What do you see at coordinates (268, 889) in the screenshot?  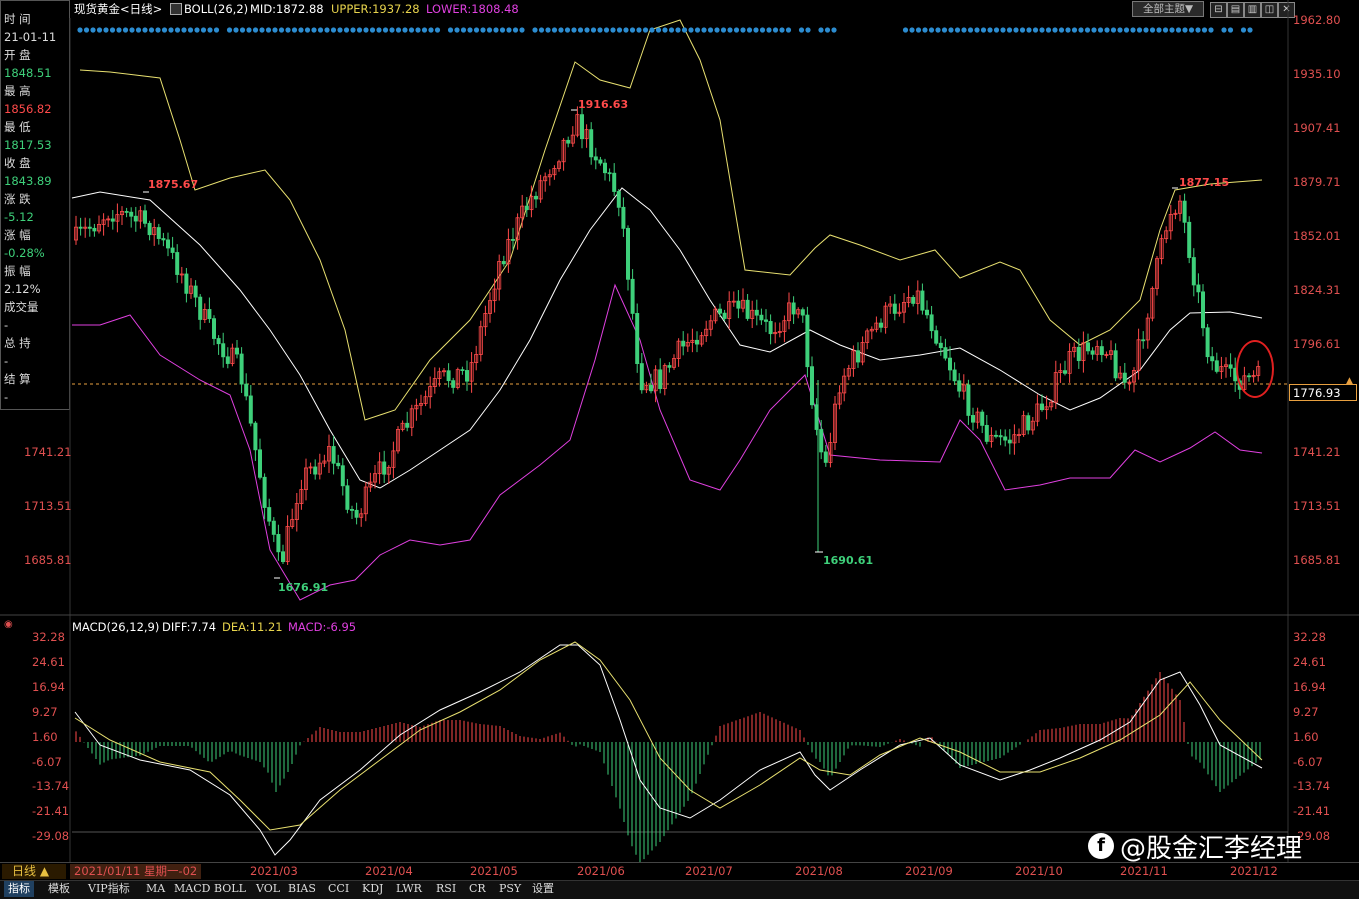 I see `tab-6: VOL` at bounding box center [268, 889].